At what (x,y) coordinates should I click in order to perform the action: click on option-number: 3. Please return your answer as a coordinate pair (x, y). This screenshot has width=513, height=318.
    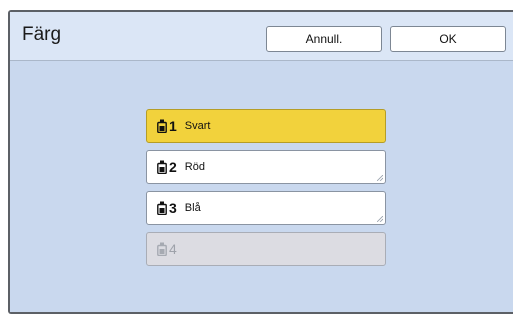
    Looking at the image, I should click on (173, 208).